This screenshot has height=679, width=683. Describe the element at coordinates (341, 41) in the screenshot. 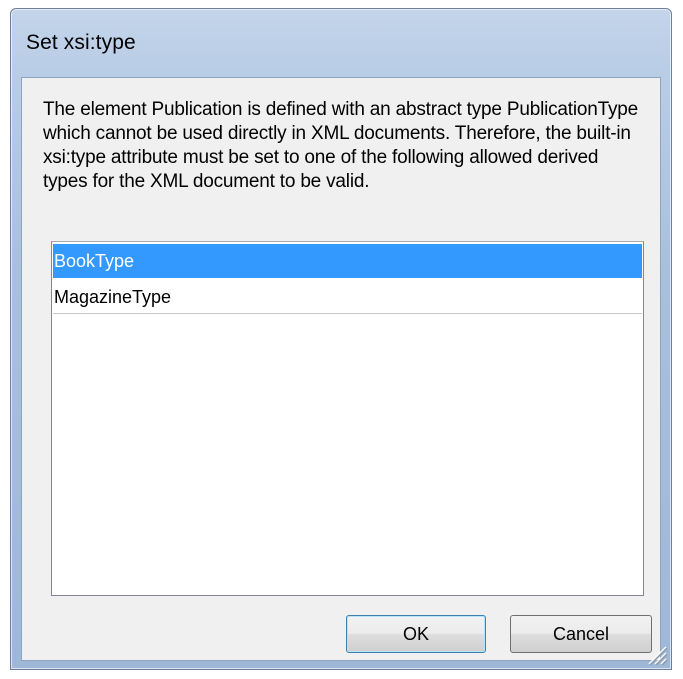

I see `title-bar: Set xsi:type` at that location.